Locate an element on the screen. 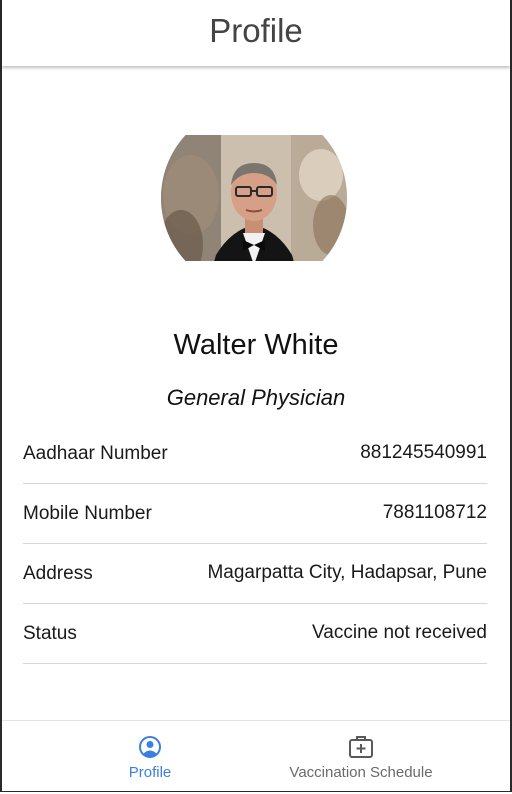  nav-item-profile: Profile is located at coordinates (150, 756).